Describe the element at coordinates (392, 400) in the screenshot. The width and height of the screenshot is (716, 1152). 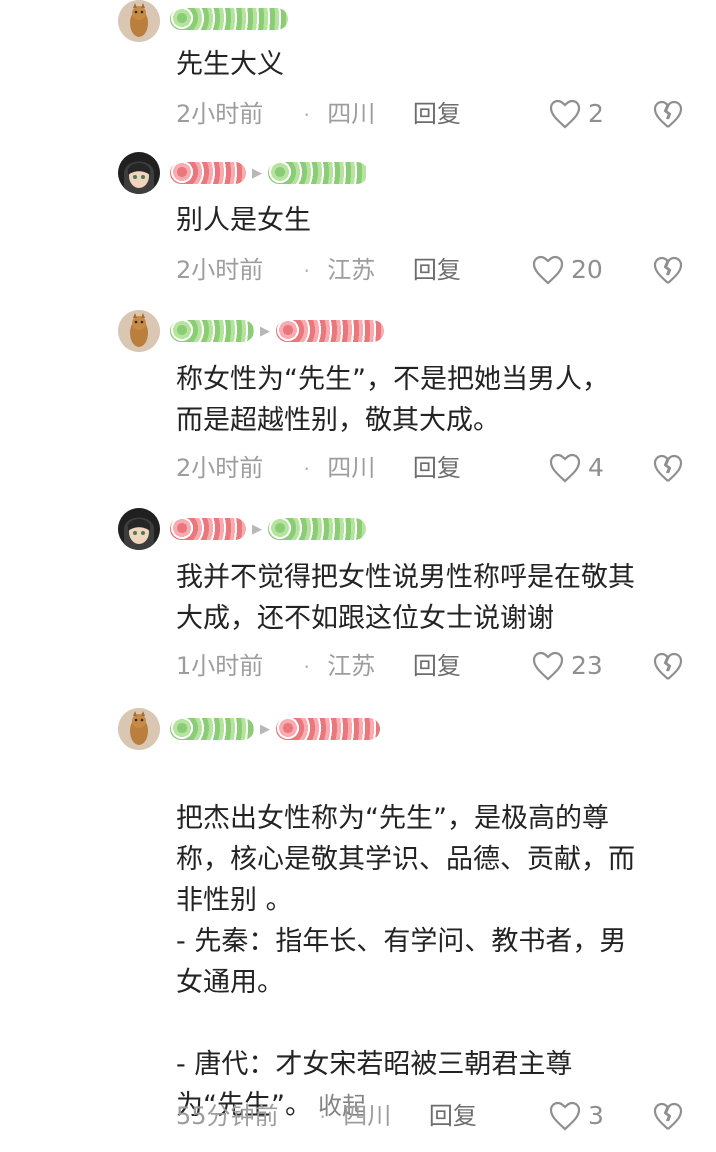
I see `comment-text: 称女性为“先生”，不是把她当男人， 而是超越性别，敬其大成。` at that location.